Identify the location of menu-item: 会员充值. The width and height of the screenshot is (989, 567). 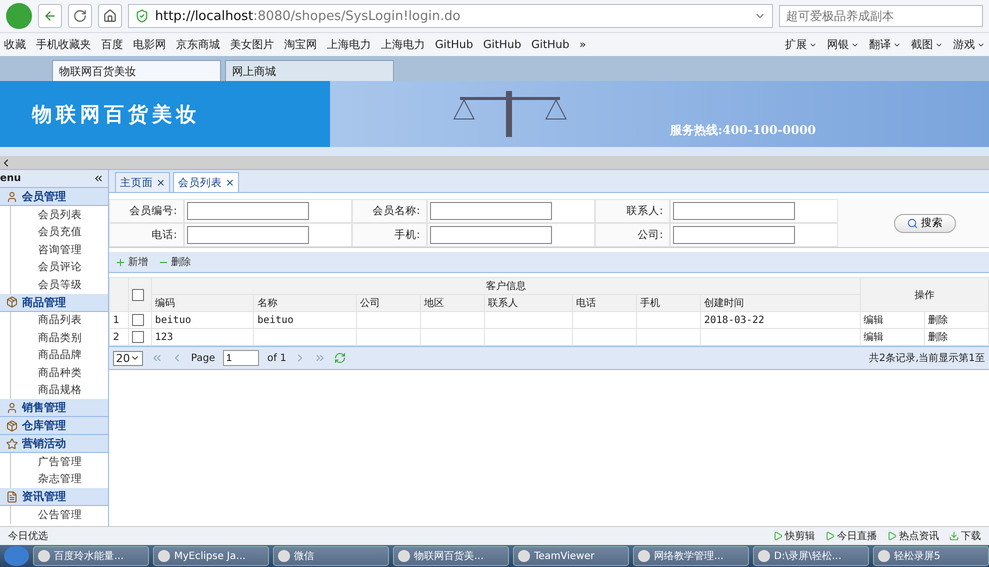
(59, 232).